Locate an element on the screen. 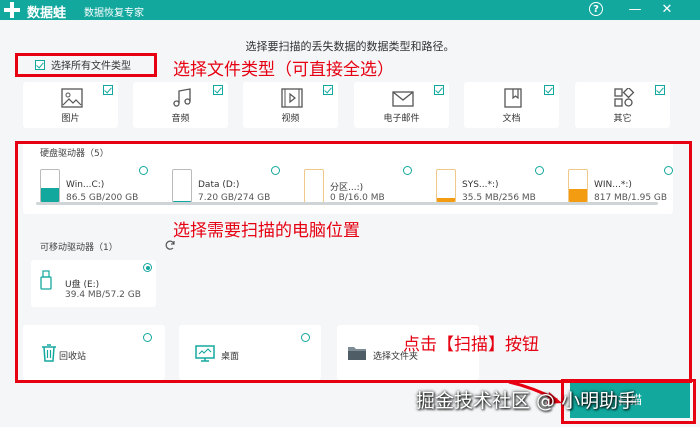  close-button: ✕ is located at coordinates (667, 10).